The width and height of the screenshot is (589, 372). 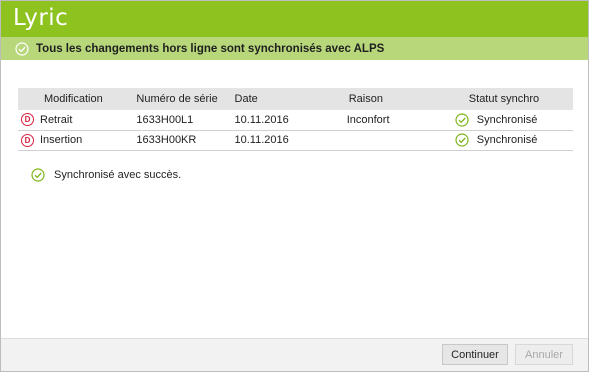 What do you see at coordinates (165, 119) in the screenshot?
I see `serial-cell: 1633H00L1` at bounding box center [165, 119].